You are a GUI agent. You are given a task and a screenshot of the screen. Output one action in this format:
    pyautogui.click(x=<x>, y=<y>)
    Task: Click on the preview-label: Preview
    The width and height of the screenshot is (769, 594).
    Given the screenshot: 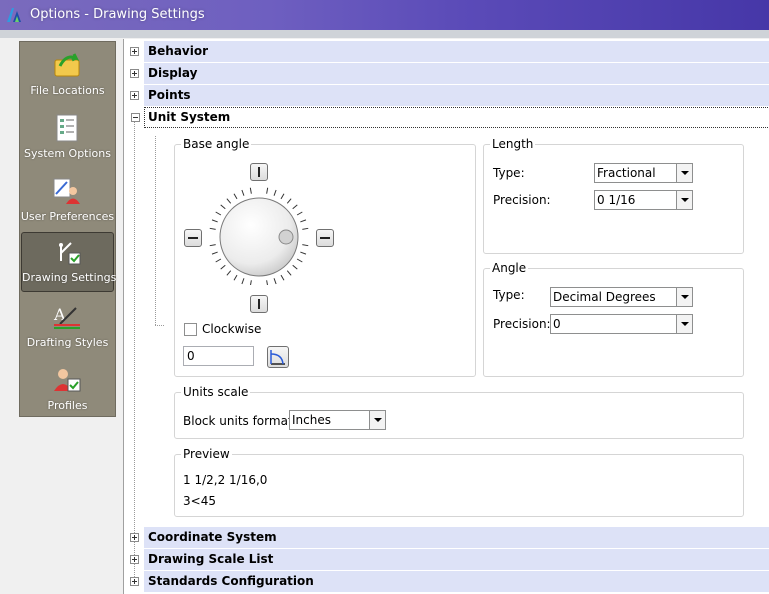 What is the action you would take?
    pyautogui.click(x=206, y=454)
    